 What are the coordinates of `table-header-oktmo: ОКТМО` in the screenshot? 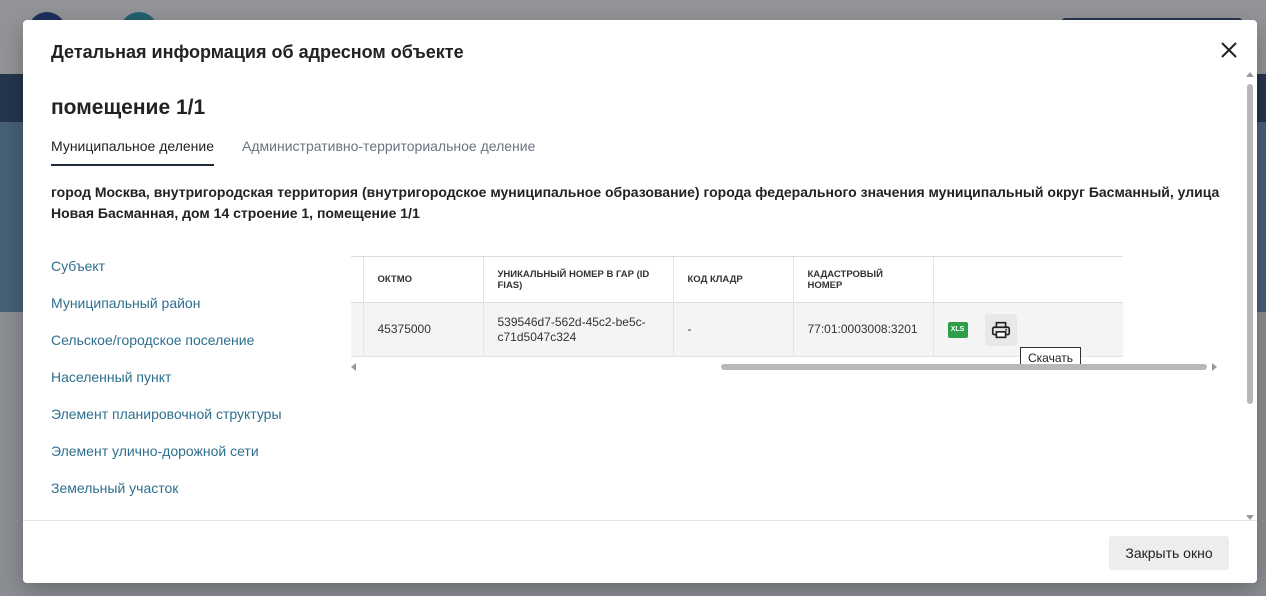 It's located at (422, 279).